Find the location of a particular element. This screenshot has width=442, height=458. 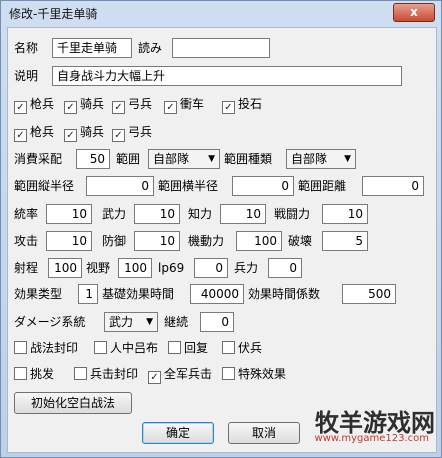

destruction-input: 5 is located at coordinates (345, 241).